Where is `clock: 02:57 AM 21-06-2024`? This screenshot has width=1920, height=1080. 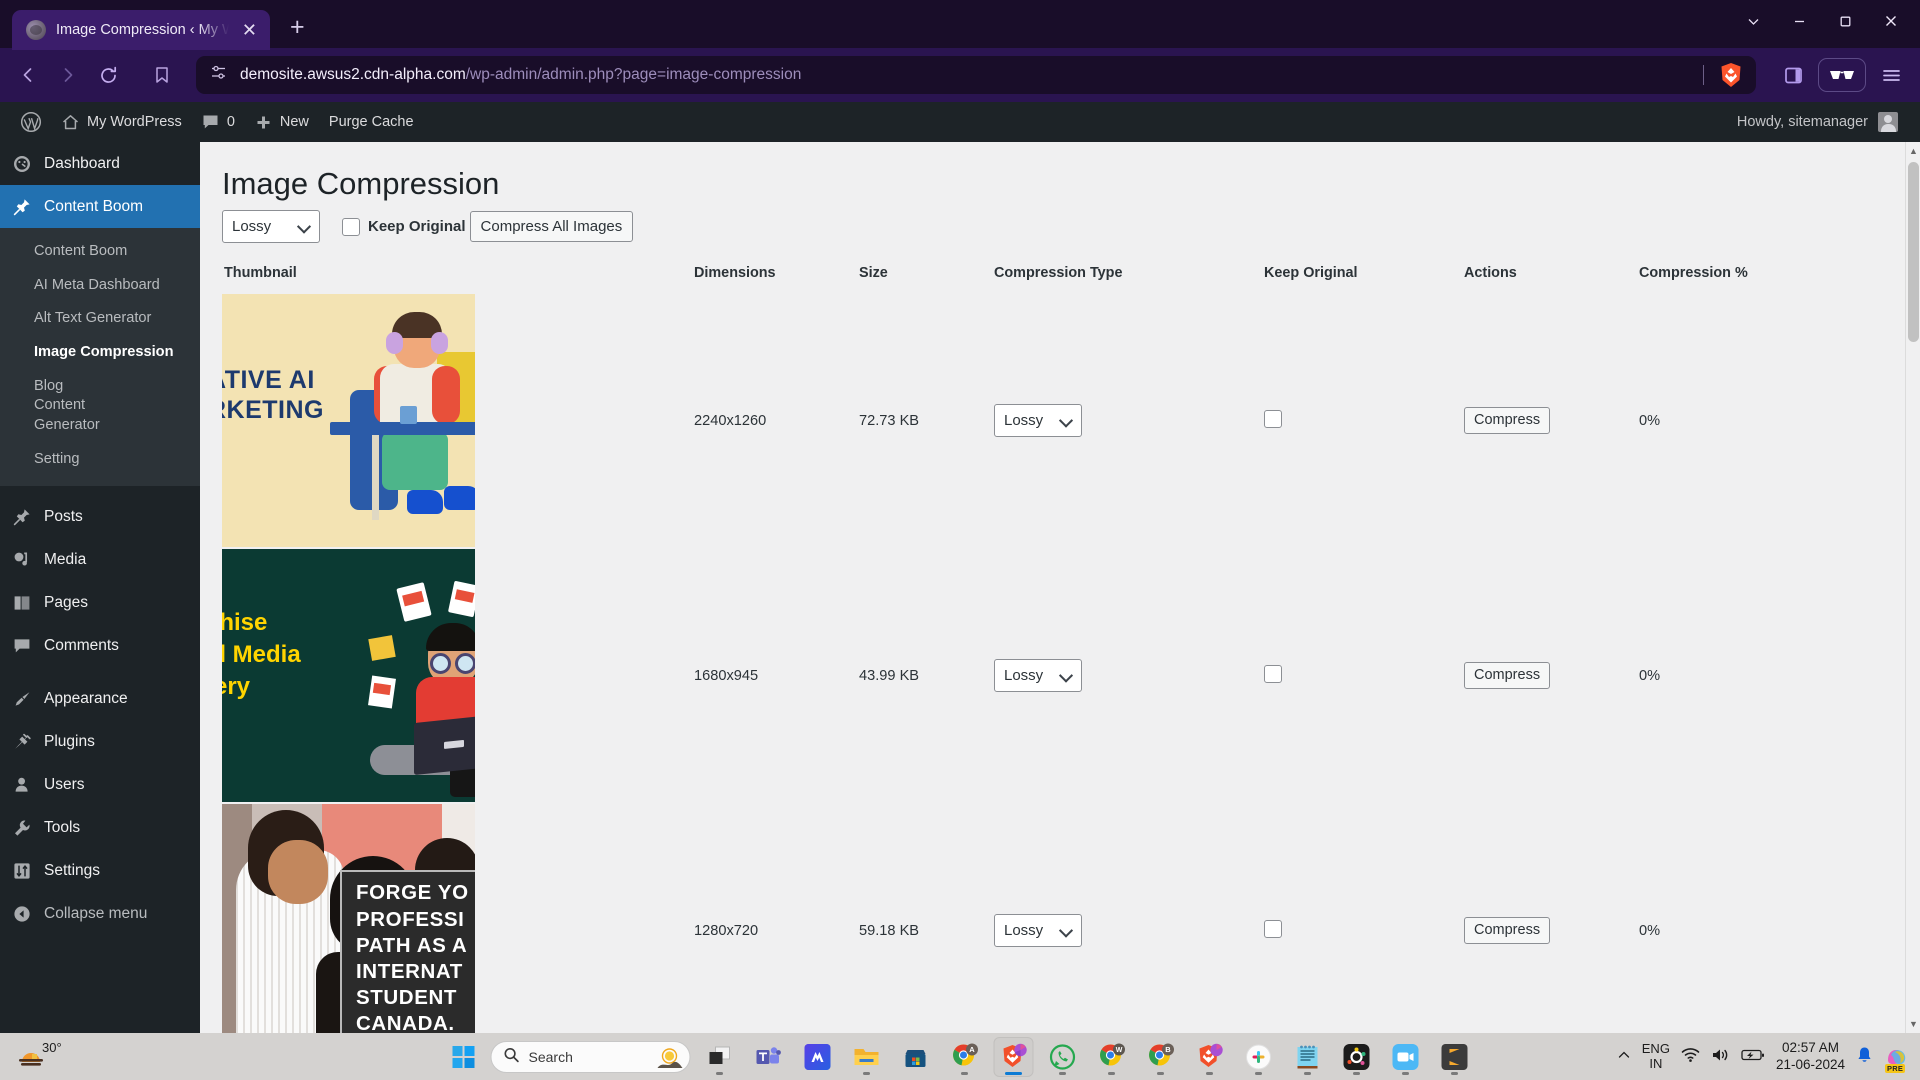 clock: 02:57 AM 21-06-2024 is located at coordinates (1810, 1056).